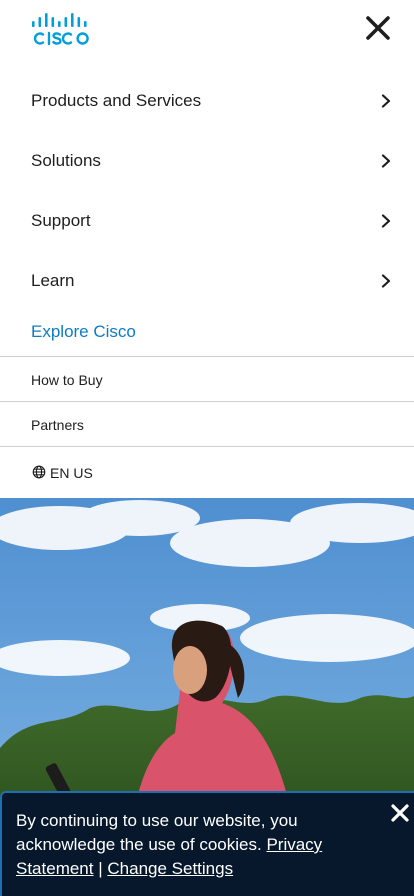 The height and width of the screenshot is (896, 414). Describe the element at coordinates (207, 221) in the screenshot. I see `menu-item-support: Support` at that location.